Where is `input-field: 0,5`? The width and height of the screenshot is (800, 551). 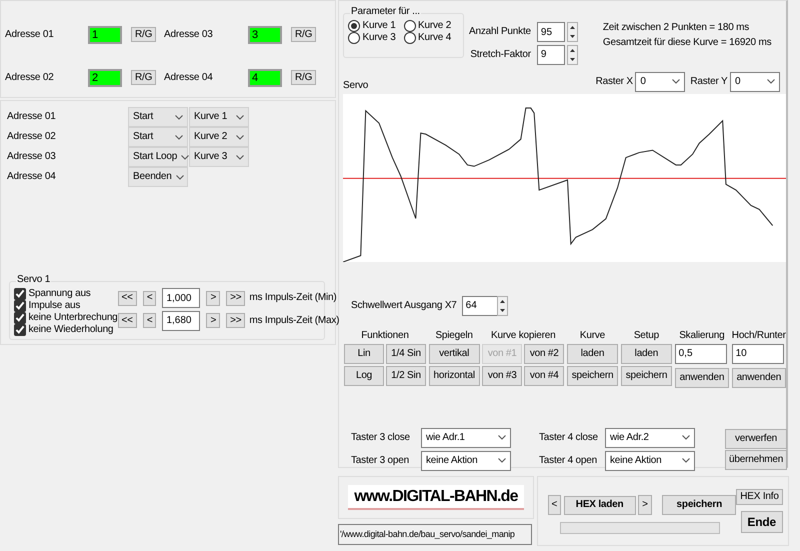 input-field: 0,5 is located at coordinates (700, 354).